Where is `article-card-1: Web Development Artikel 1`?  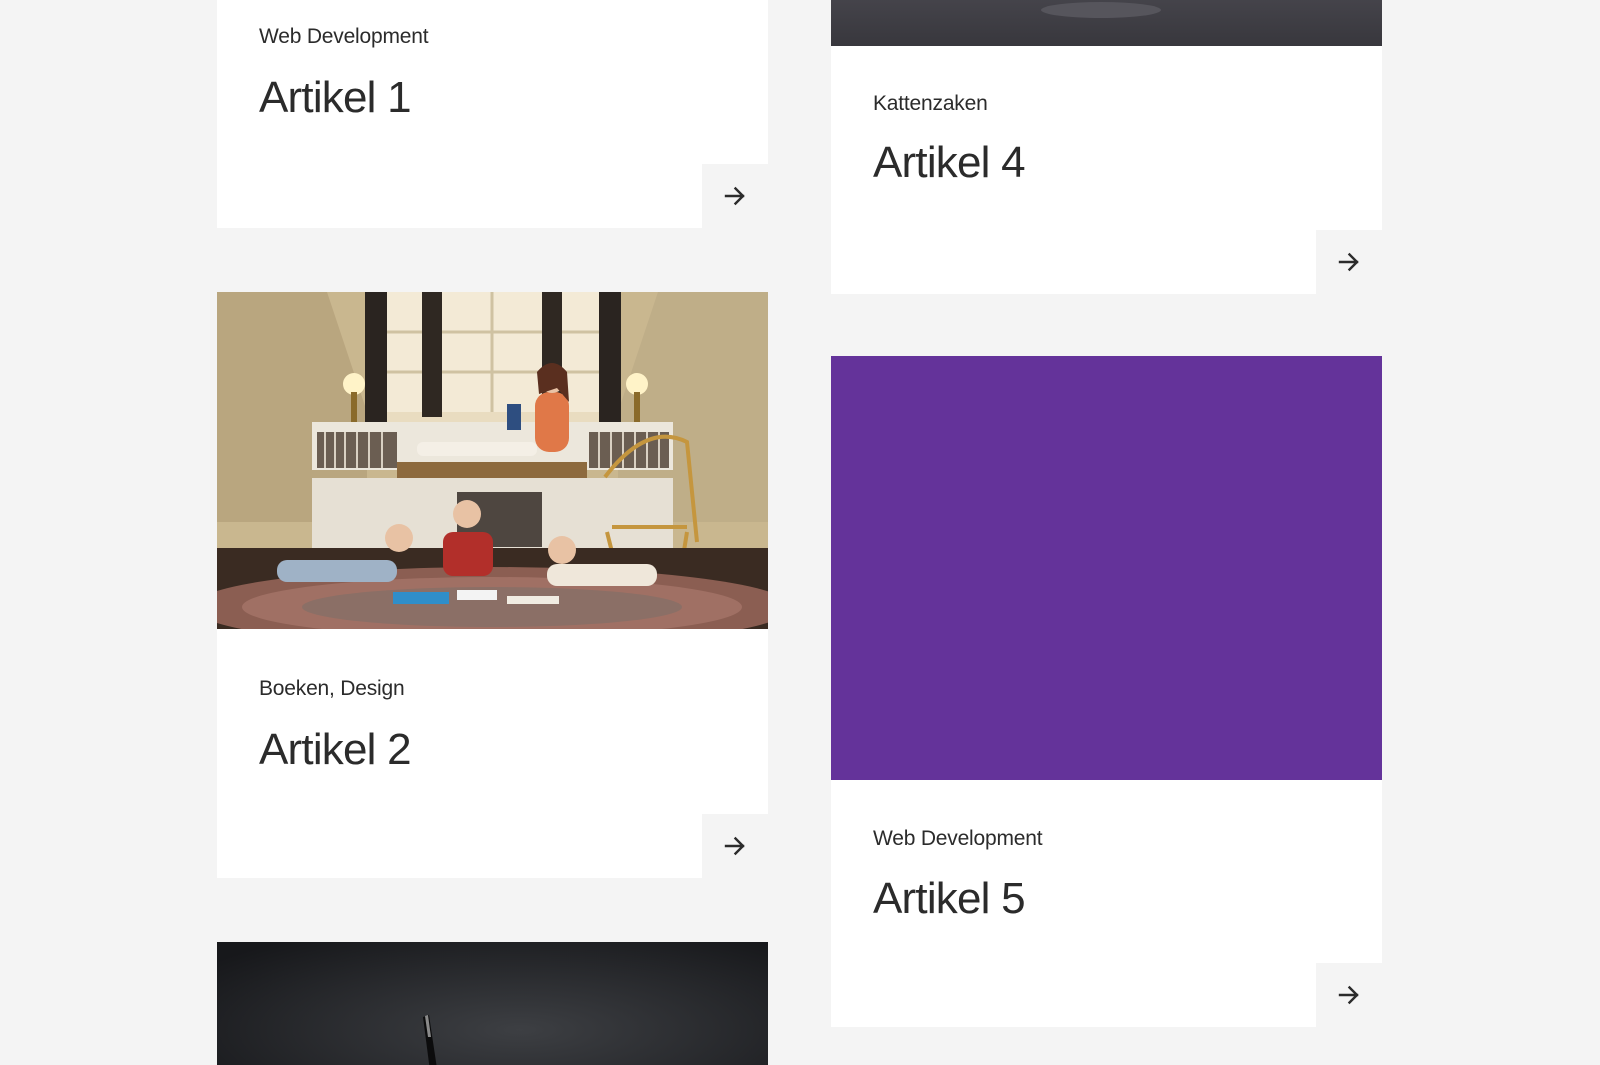 article-card-1: Web Development Artikel 1 is located at coordinates (492, 114).